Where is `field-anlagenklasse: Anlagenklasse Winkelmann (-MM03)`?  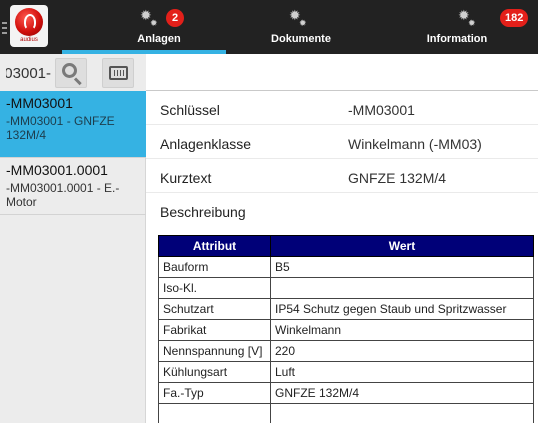
field-anlagenklasse: Anlagenklasse Winkelmann (-MM03) is located at coordinates (342, 144).